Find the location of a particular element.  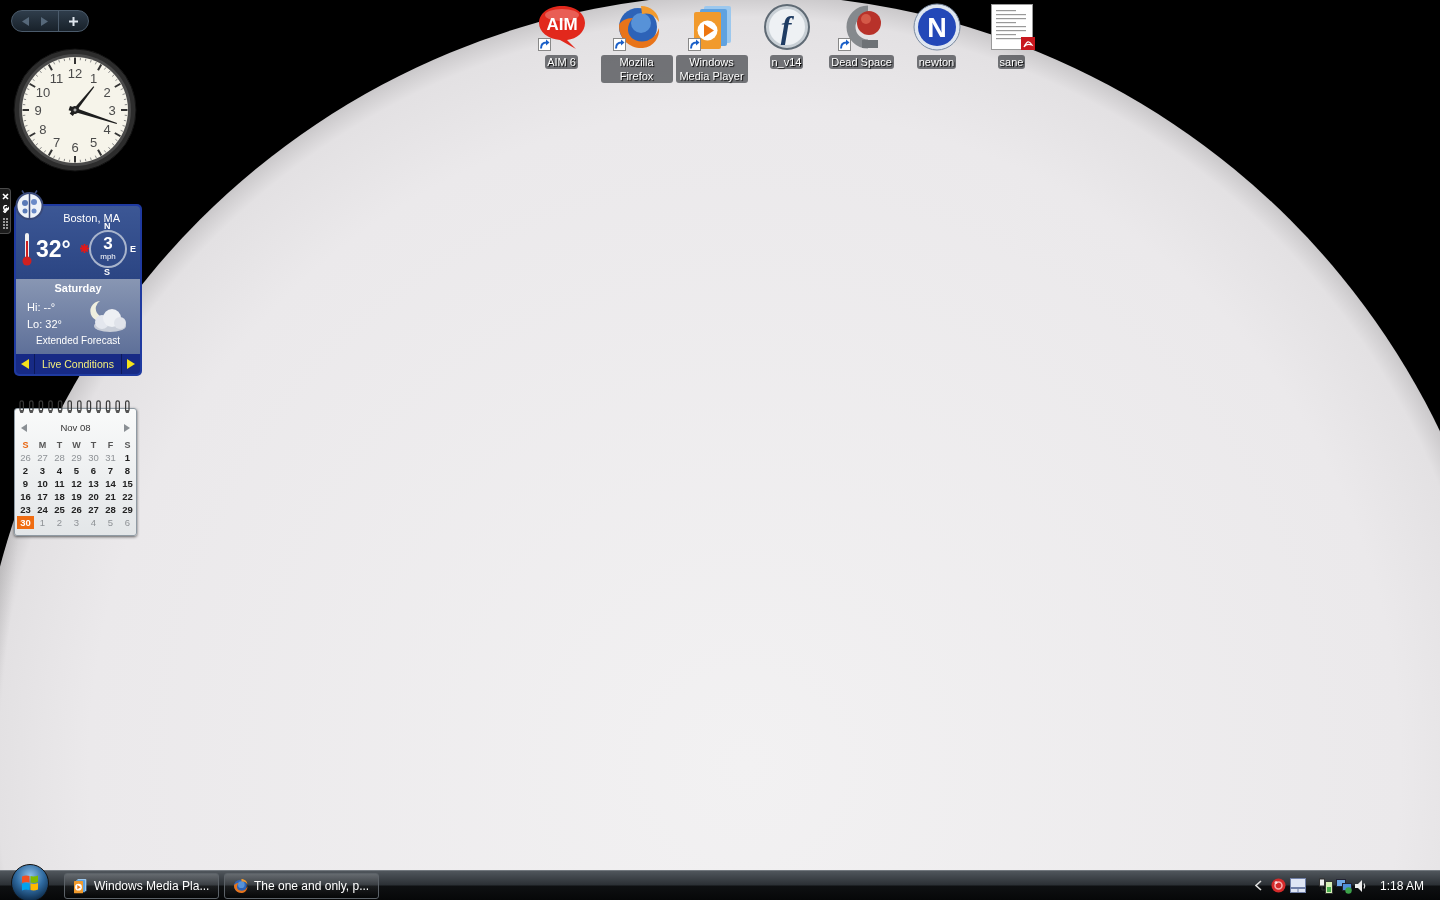

clock-numeral: 10 is located at coordinates (43, 92).